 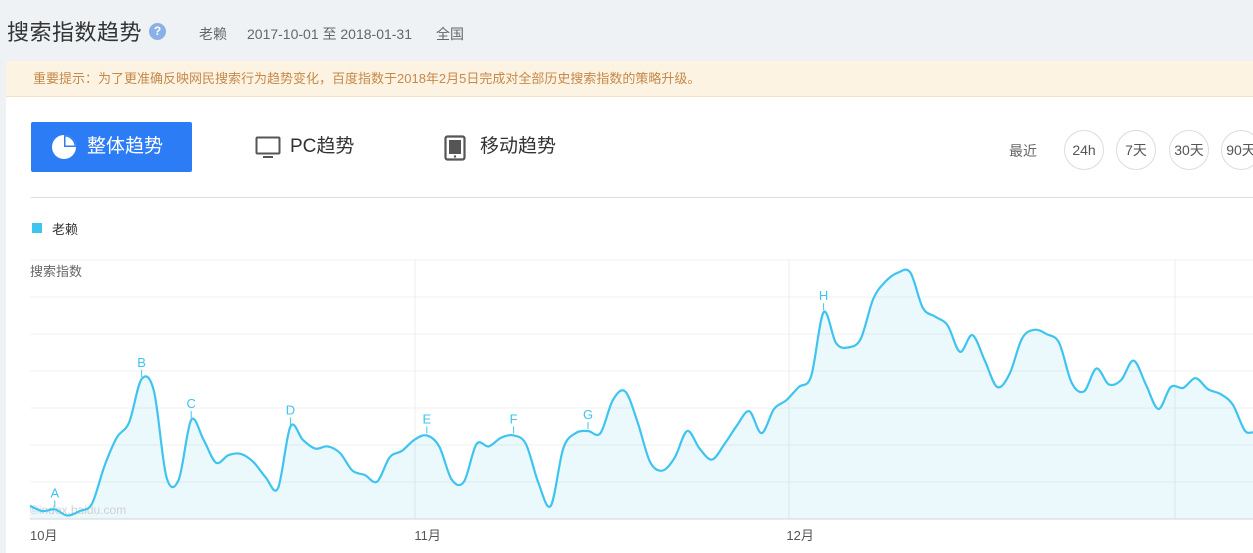 I want to click on annotation-label: B, so click(x=141, y=362).